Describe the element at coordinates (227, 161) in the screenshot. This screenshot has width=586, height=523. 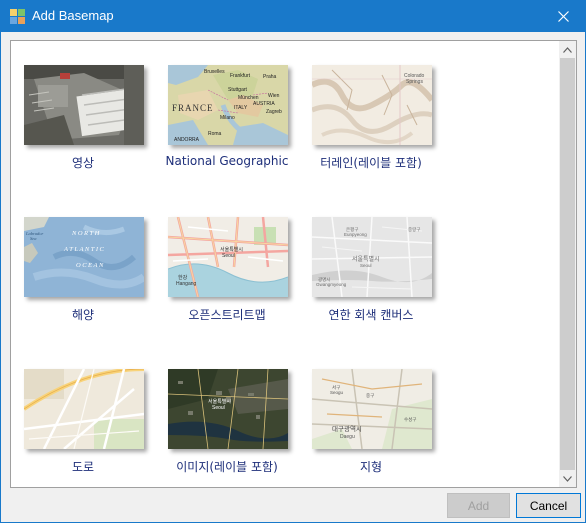
I see `basemap-label: National Geographic` at that location.